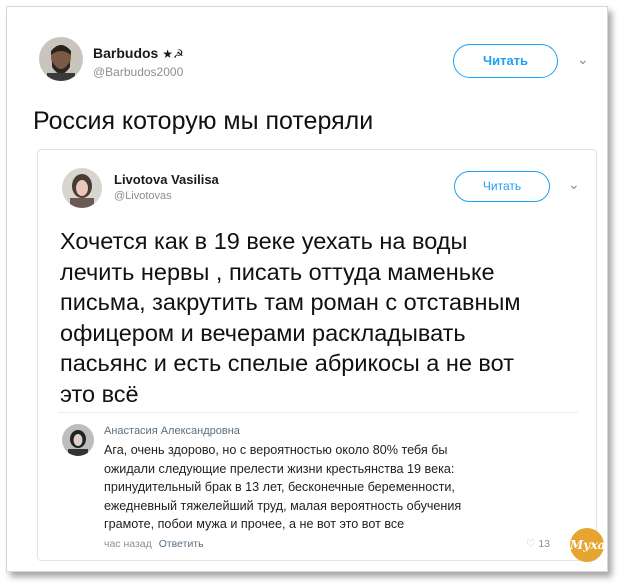  What do you see at coordinates (125, 53) in the screenshot?
I see `outer-author-name-text: Barbudos` at bounding box center [125, 53].